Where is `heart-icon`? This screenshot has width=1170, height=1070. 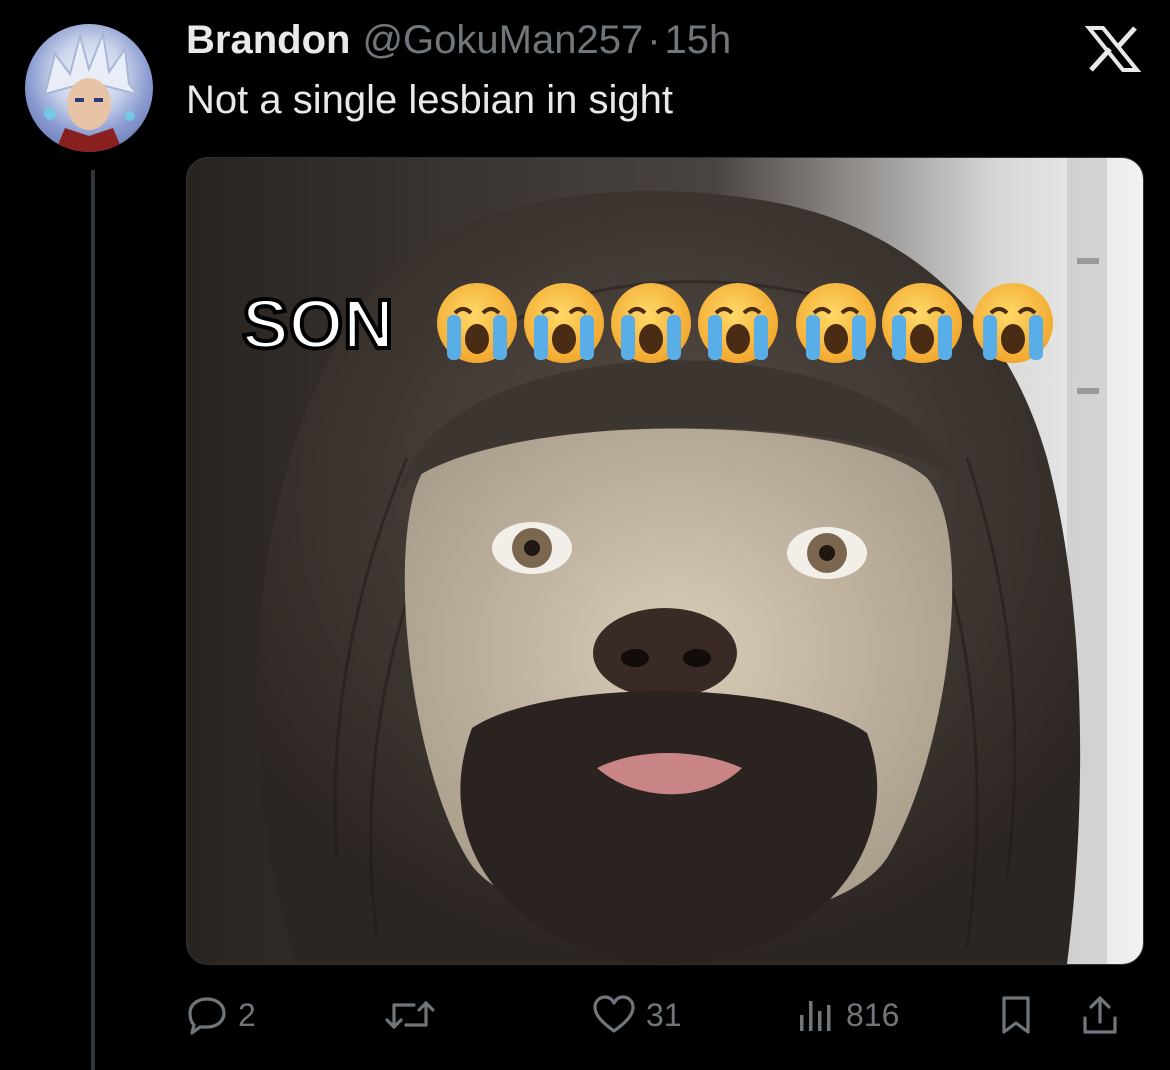
heart-icon is located at coordinates (614, 1015).